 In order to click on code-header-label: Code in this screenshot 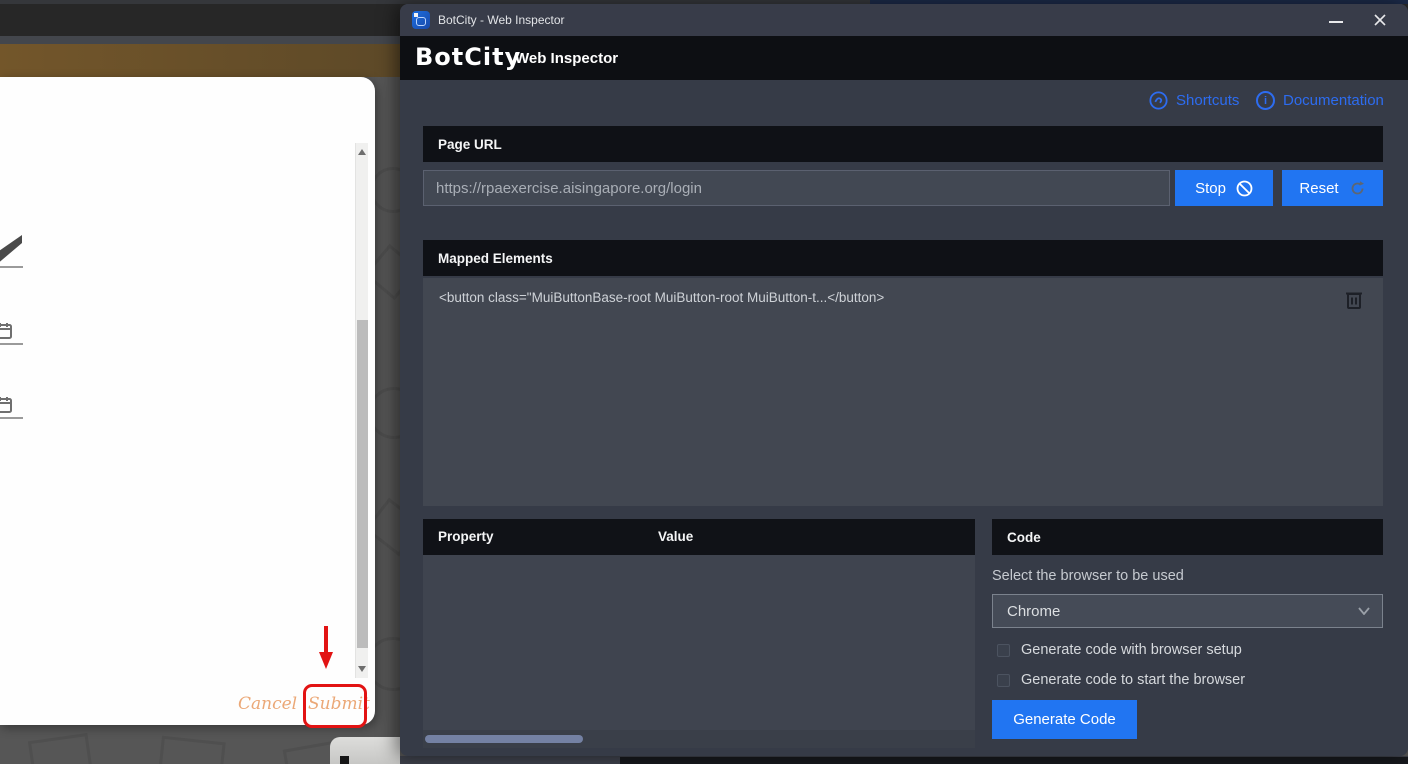, I will do `click(1024, 537)`.